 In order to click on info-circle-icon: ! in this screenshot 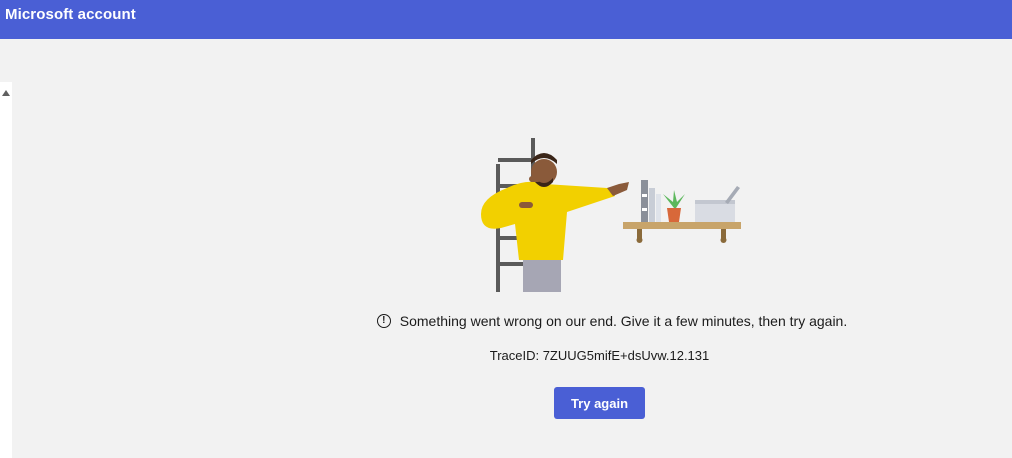, I will do `click(383, 321)`.